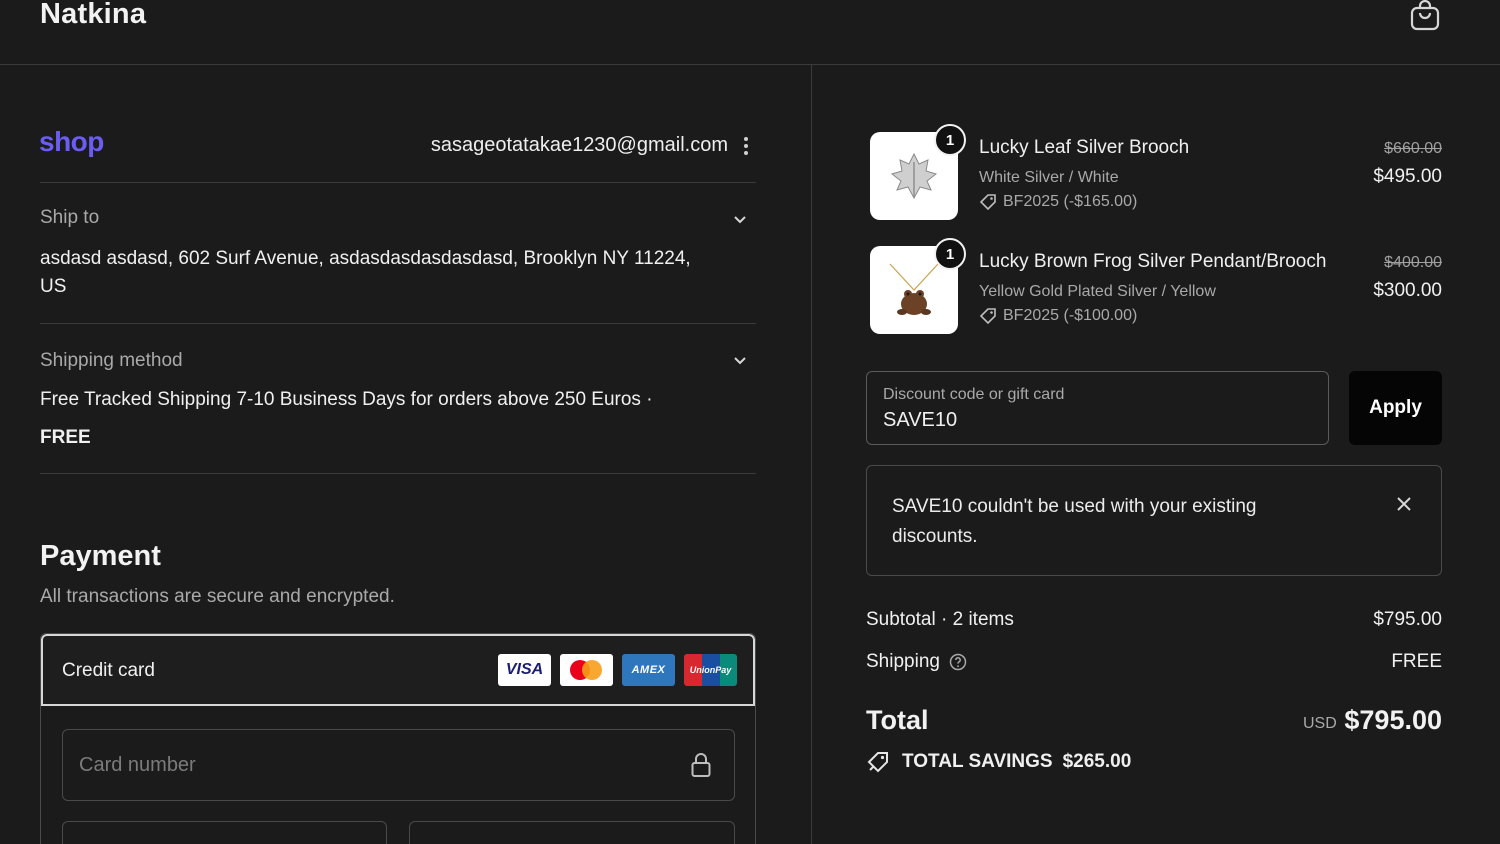  Describe the element at coordinates (617, 671) in the screenshot. I see `card-brand-logos: VISA AMEX UnionPay` at that location.